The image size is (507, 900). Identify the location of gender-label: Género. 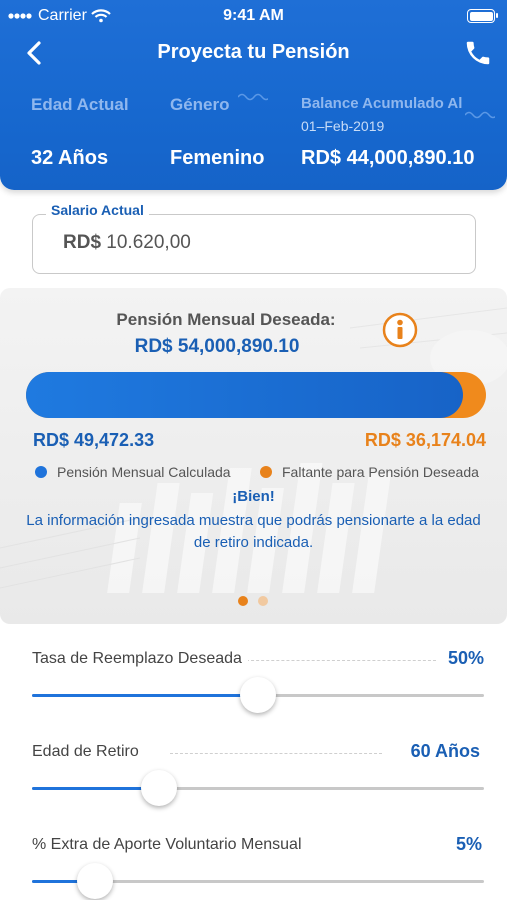
(200, 104).